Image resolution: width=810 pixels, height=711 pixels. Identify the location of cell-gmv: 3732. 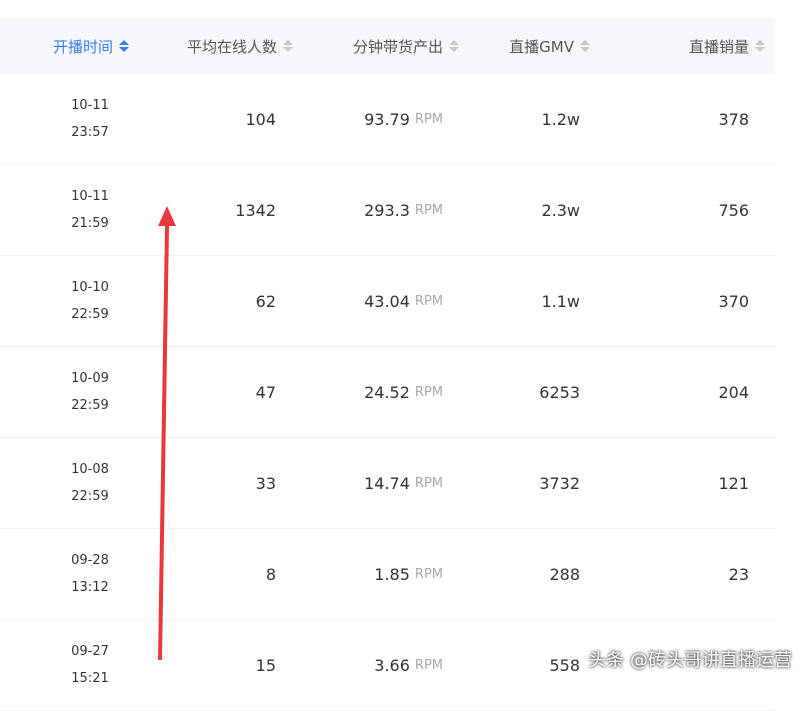
(559, 483).